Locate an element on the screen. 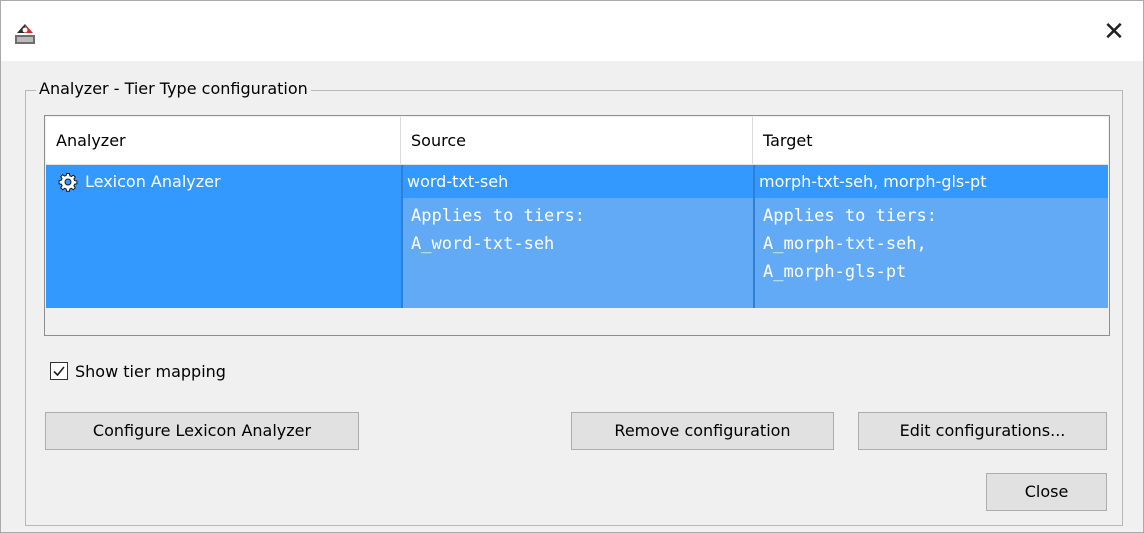 The width and height of the screenshot is (1144, 533). source-tier-line: Applies to tiers: is located at coordinates (498, 216).